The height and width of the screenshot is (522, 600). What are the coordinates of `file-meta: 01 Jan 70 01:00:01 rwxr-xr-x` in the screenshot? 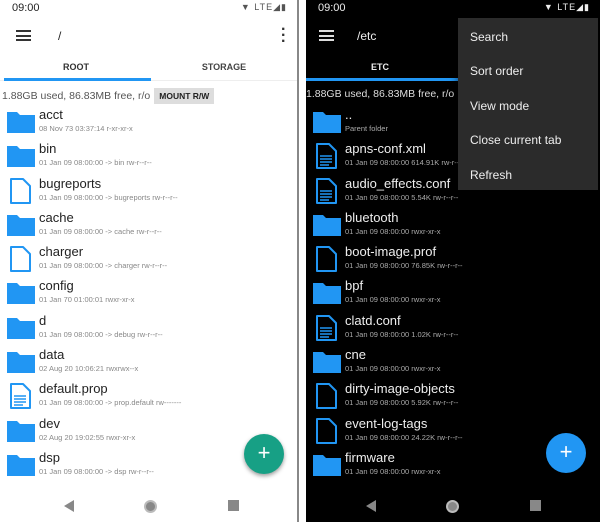 It's located at (87, 300).